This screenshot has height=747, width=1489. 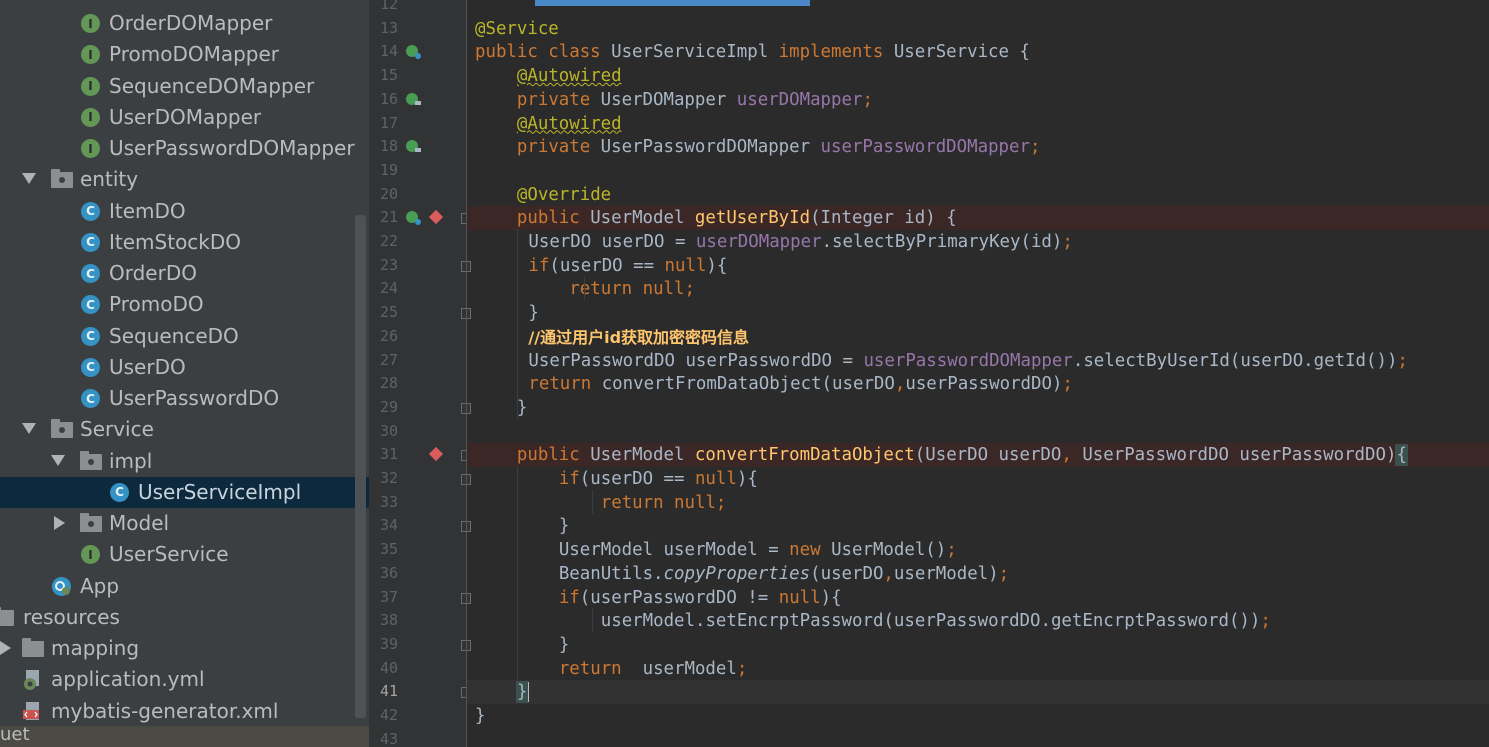 I want to click on gutter-line: 30, so click(x=417, y=432).